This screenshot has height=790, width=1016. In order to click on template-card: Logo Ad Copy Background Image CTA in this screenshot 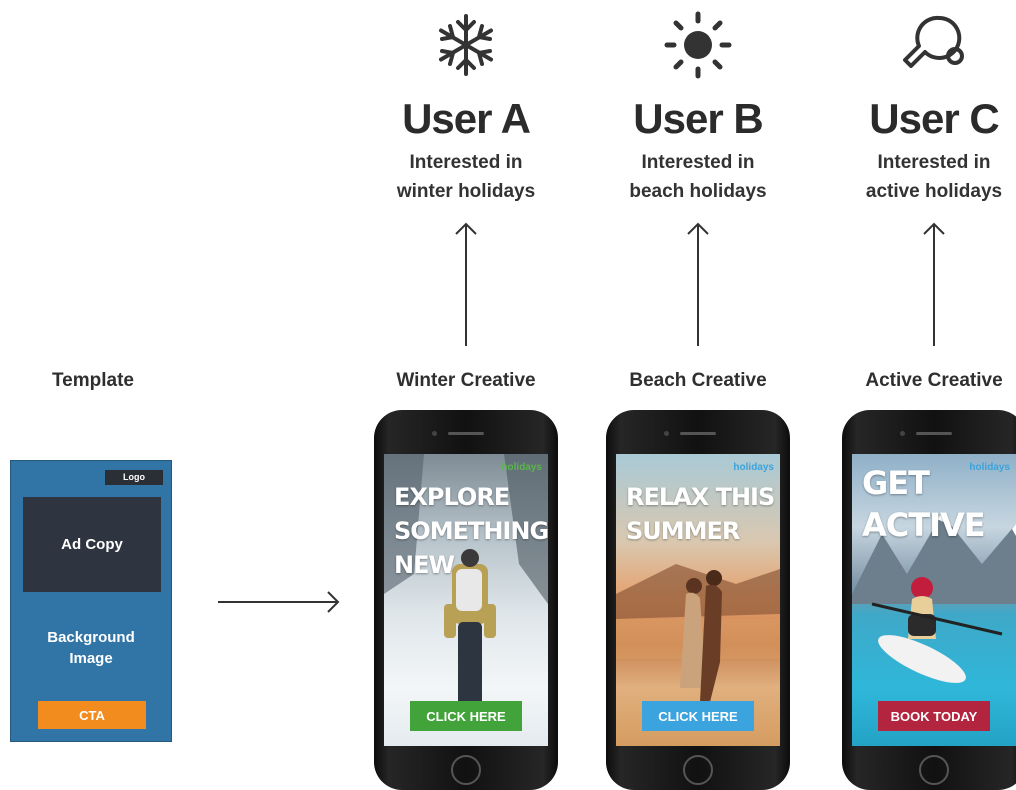, I will do `click(91, 601)`.